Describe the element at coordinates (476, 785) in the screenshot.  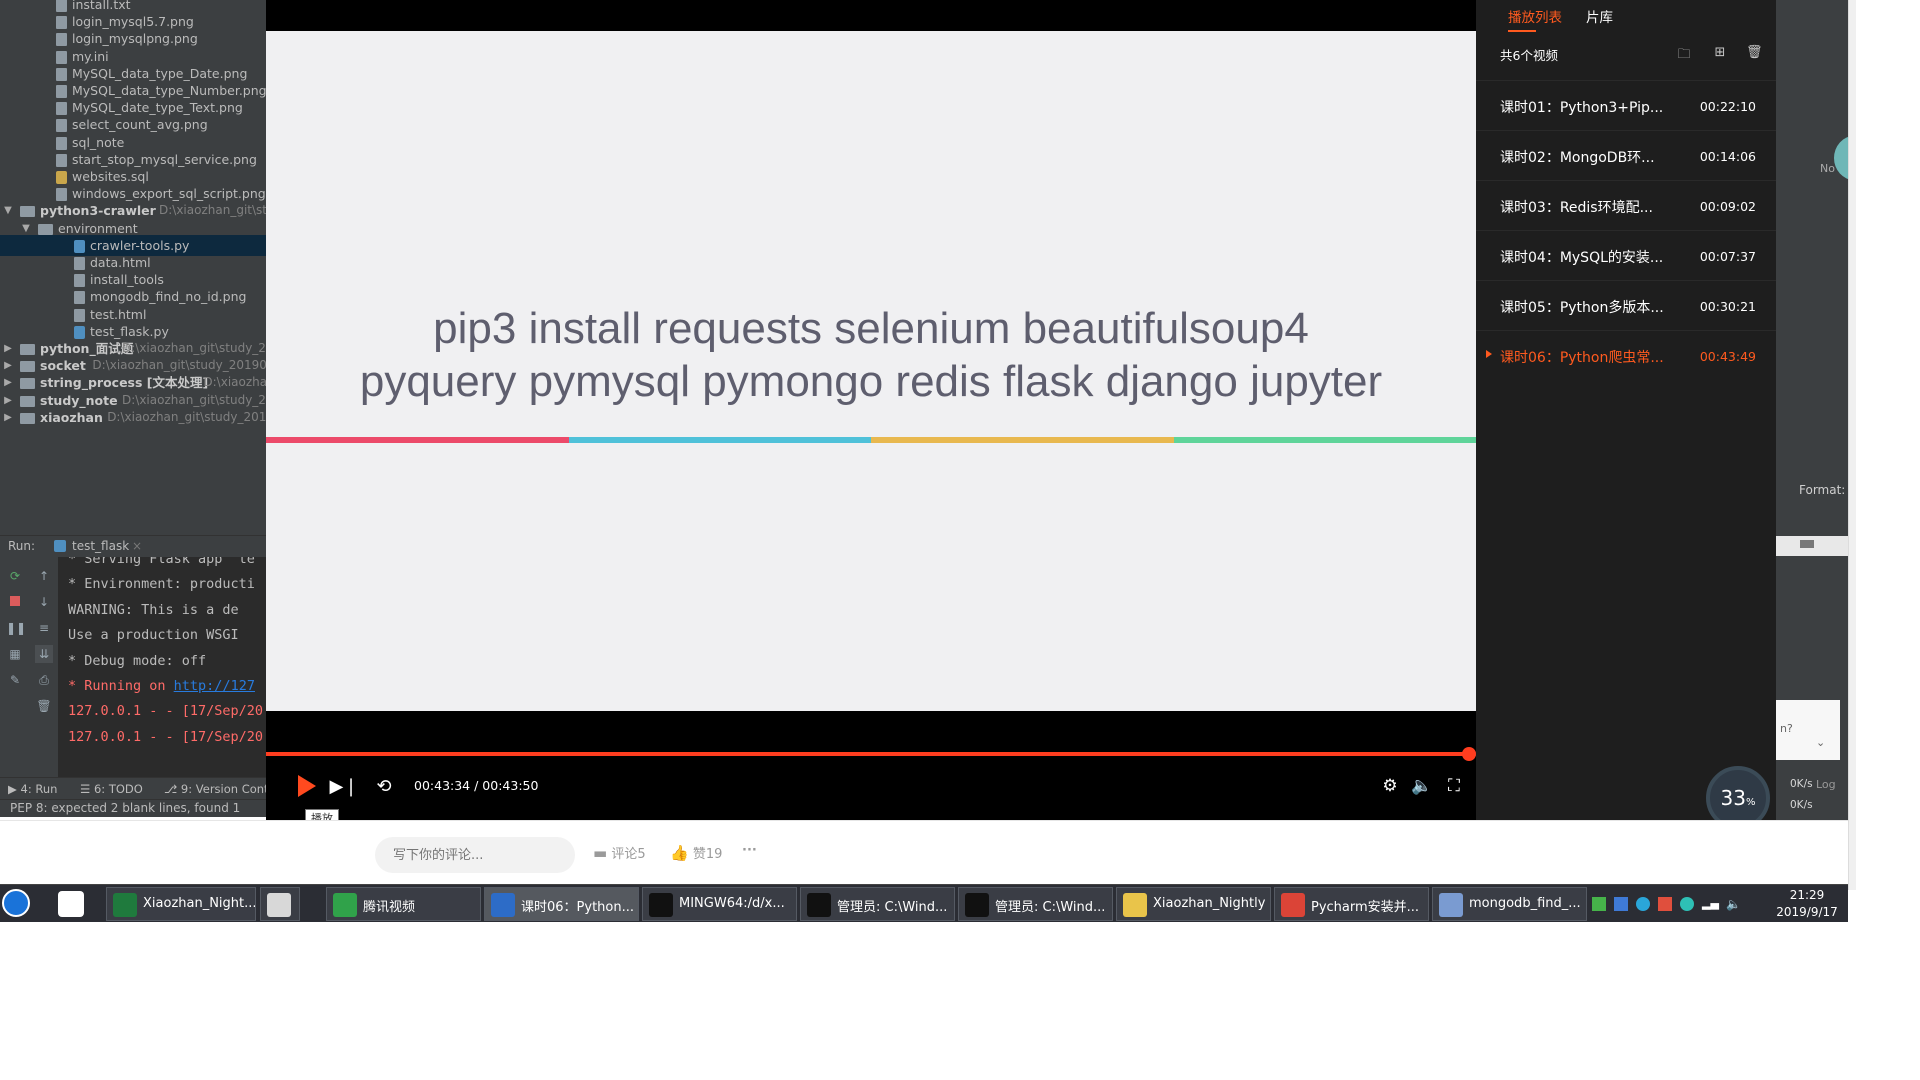
I see `time-readout: 00:43:34 / 00:43:50` at that location.